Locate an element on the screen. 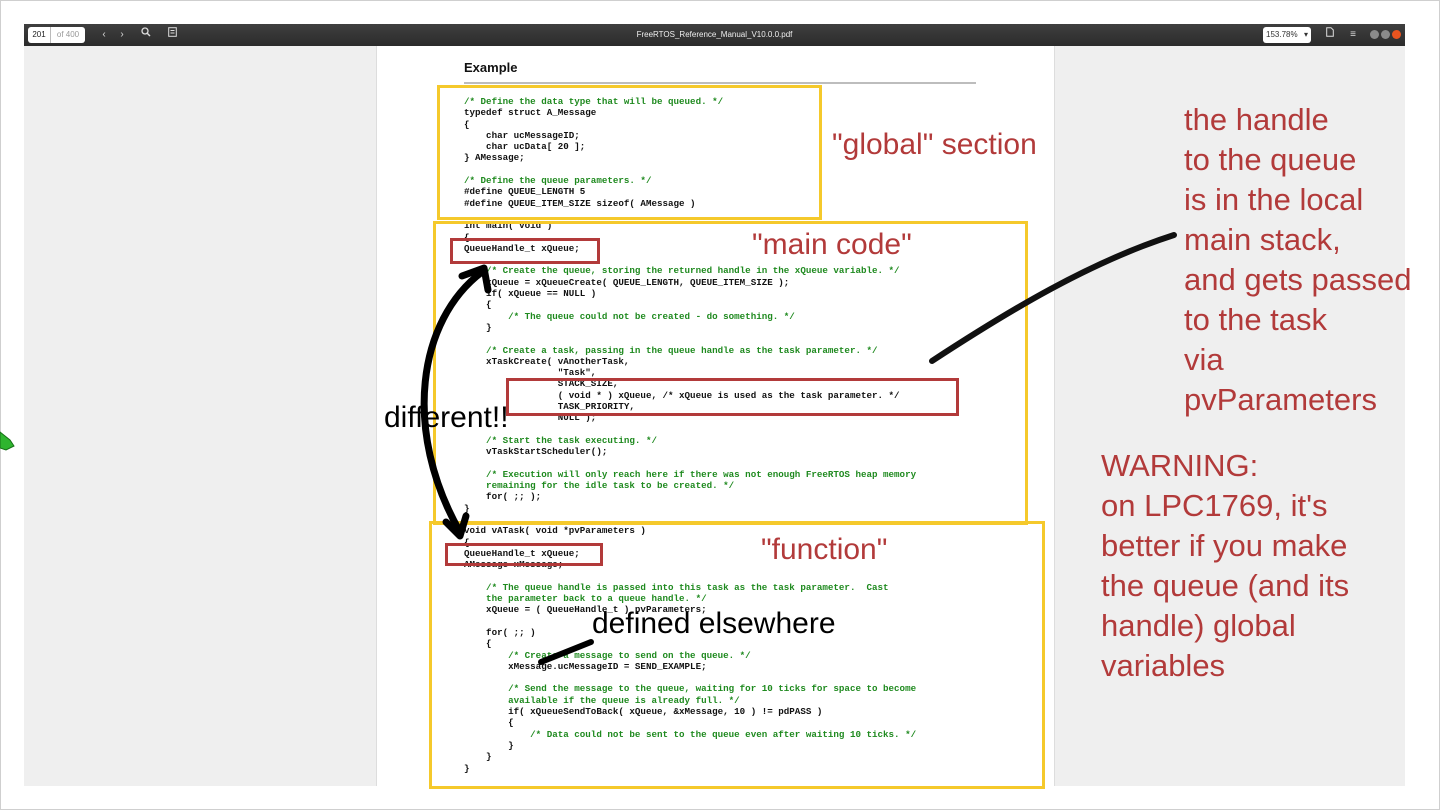  previous-page-icon: ‹ is located at coordinates (104, 35).